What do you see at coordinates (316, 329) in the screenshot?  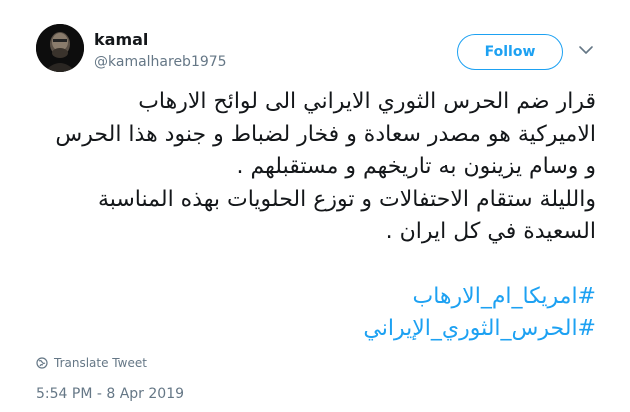 I see `hashtag-link: #الحرس_الثوري_الإيراني` at bounding box center [316, 329].